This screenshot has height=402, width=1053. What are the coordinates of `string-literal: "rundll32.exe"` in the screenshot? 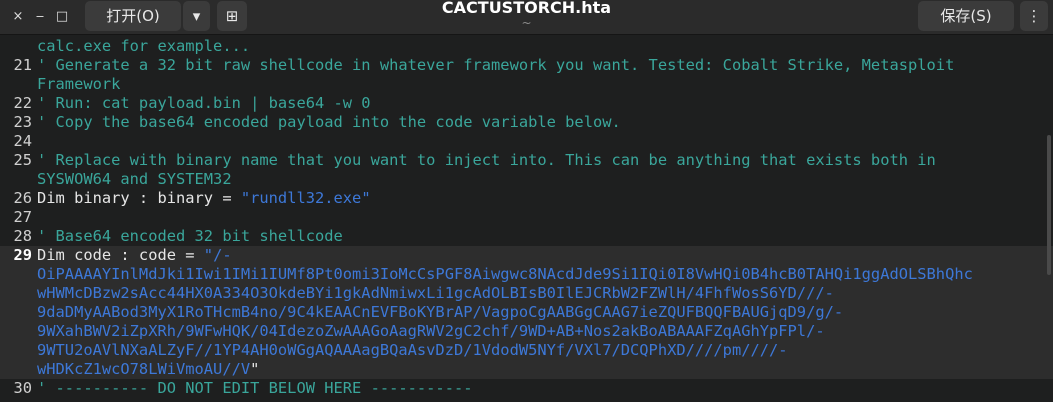 It's located at (305, 198).